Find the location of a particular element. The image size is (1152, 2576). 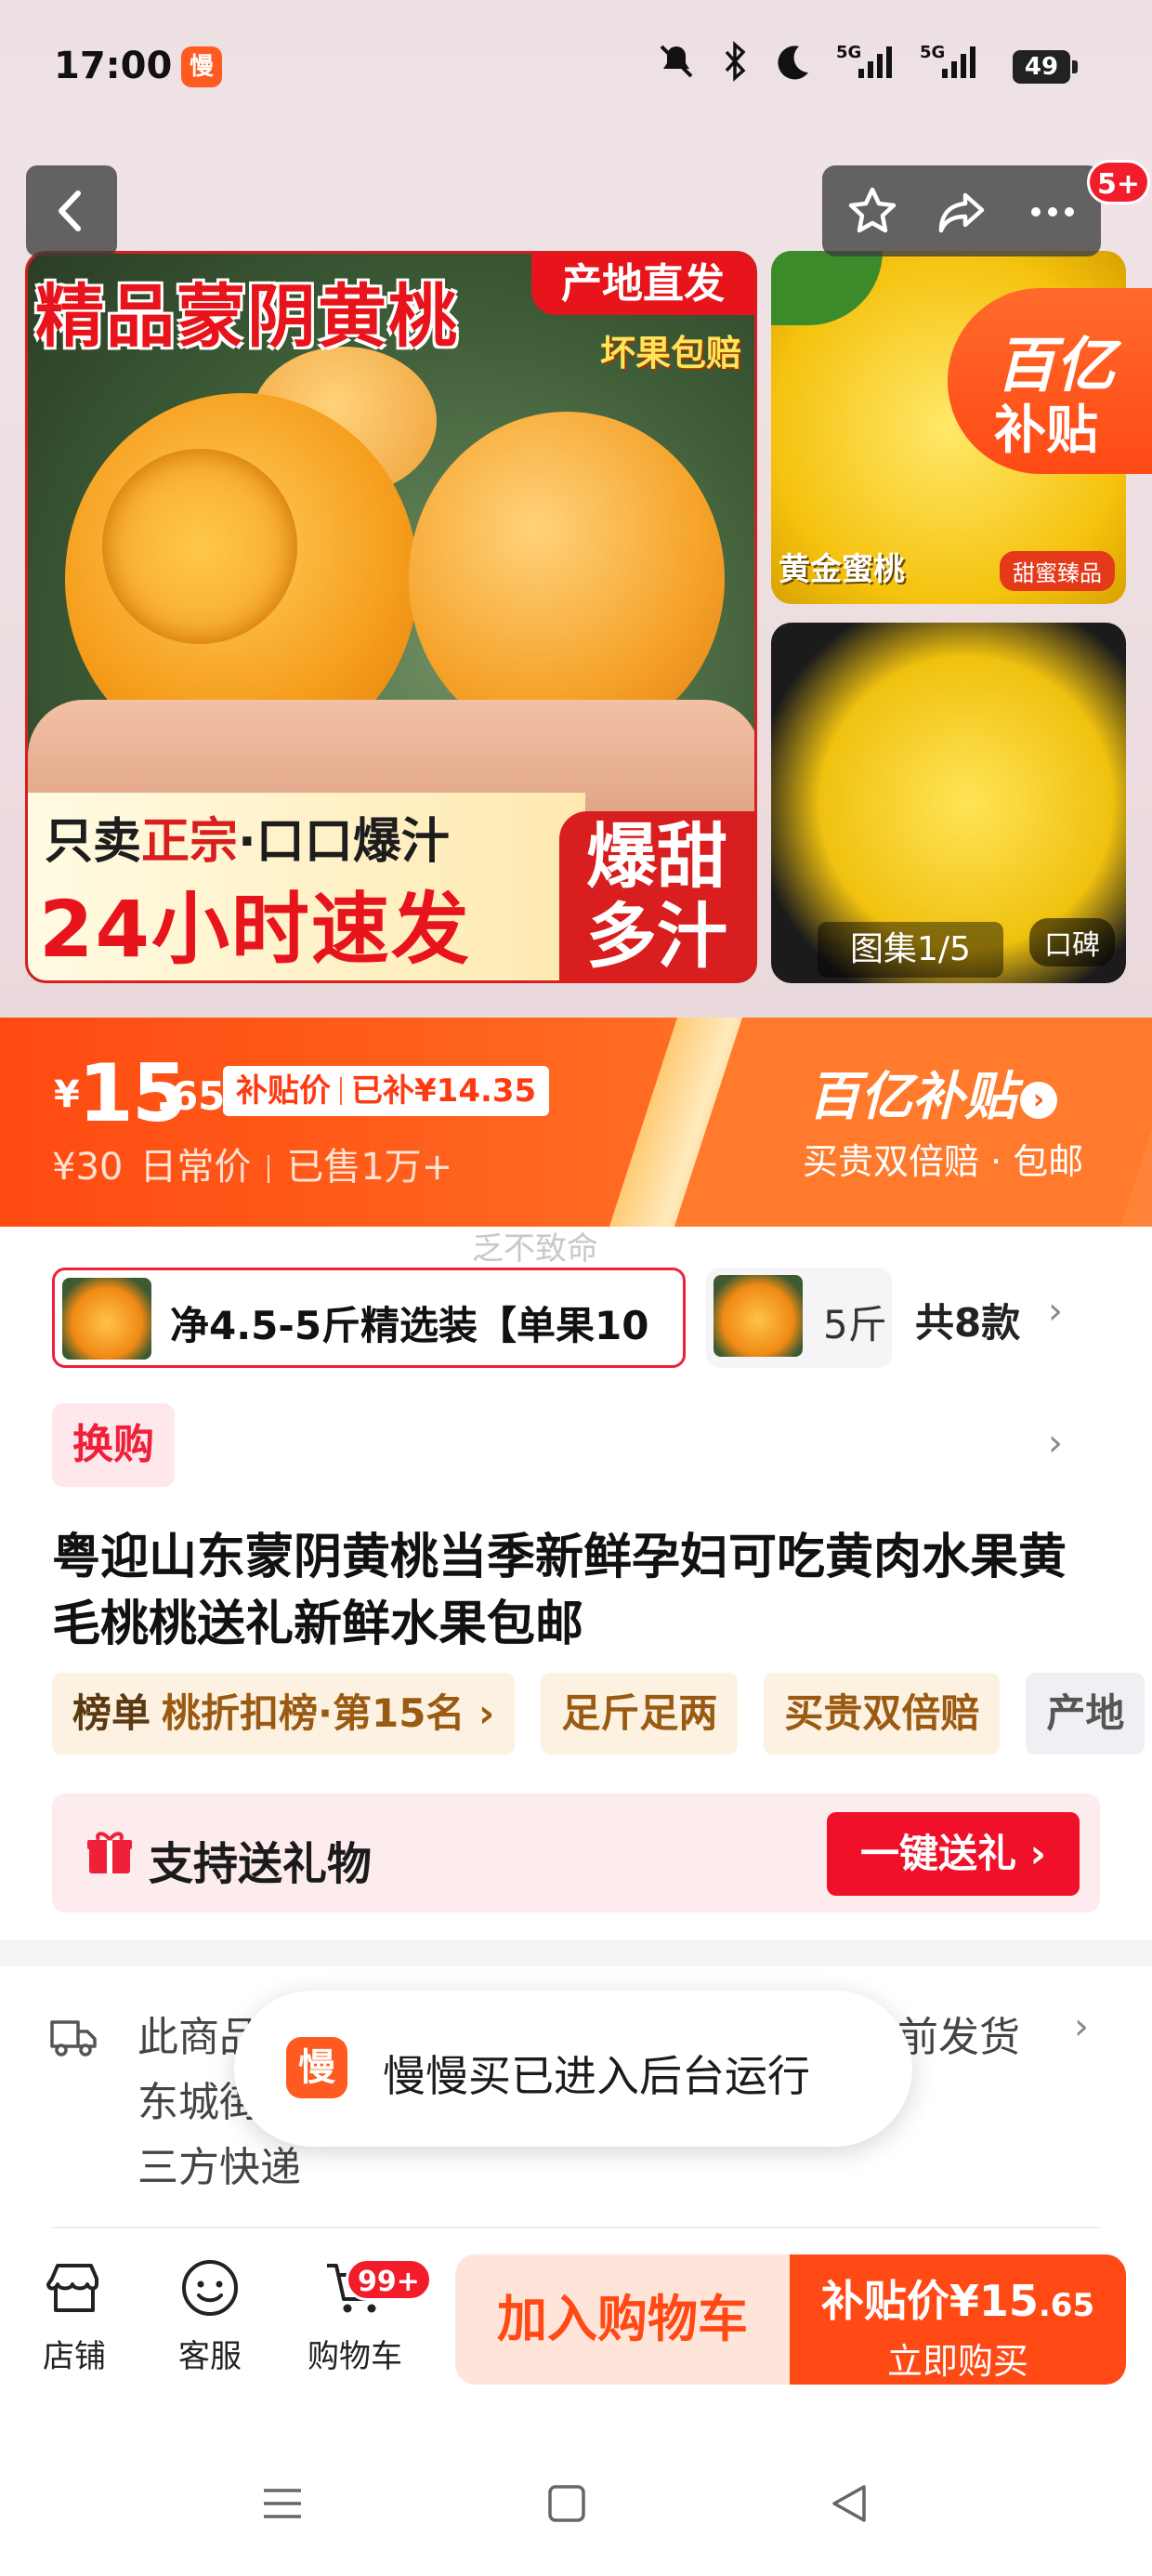

status-bar: 17:00 慢 5G 5G 49 is located at coordinates (576, 69).